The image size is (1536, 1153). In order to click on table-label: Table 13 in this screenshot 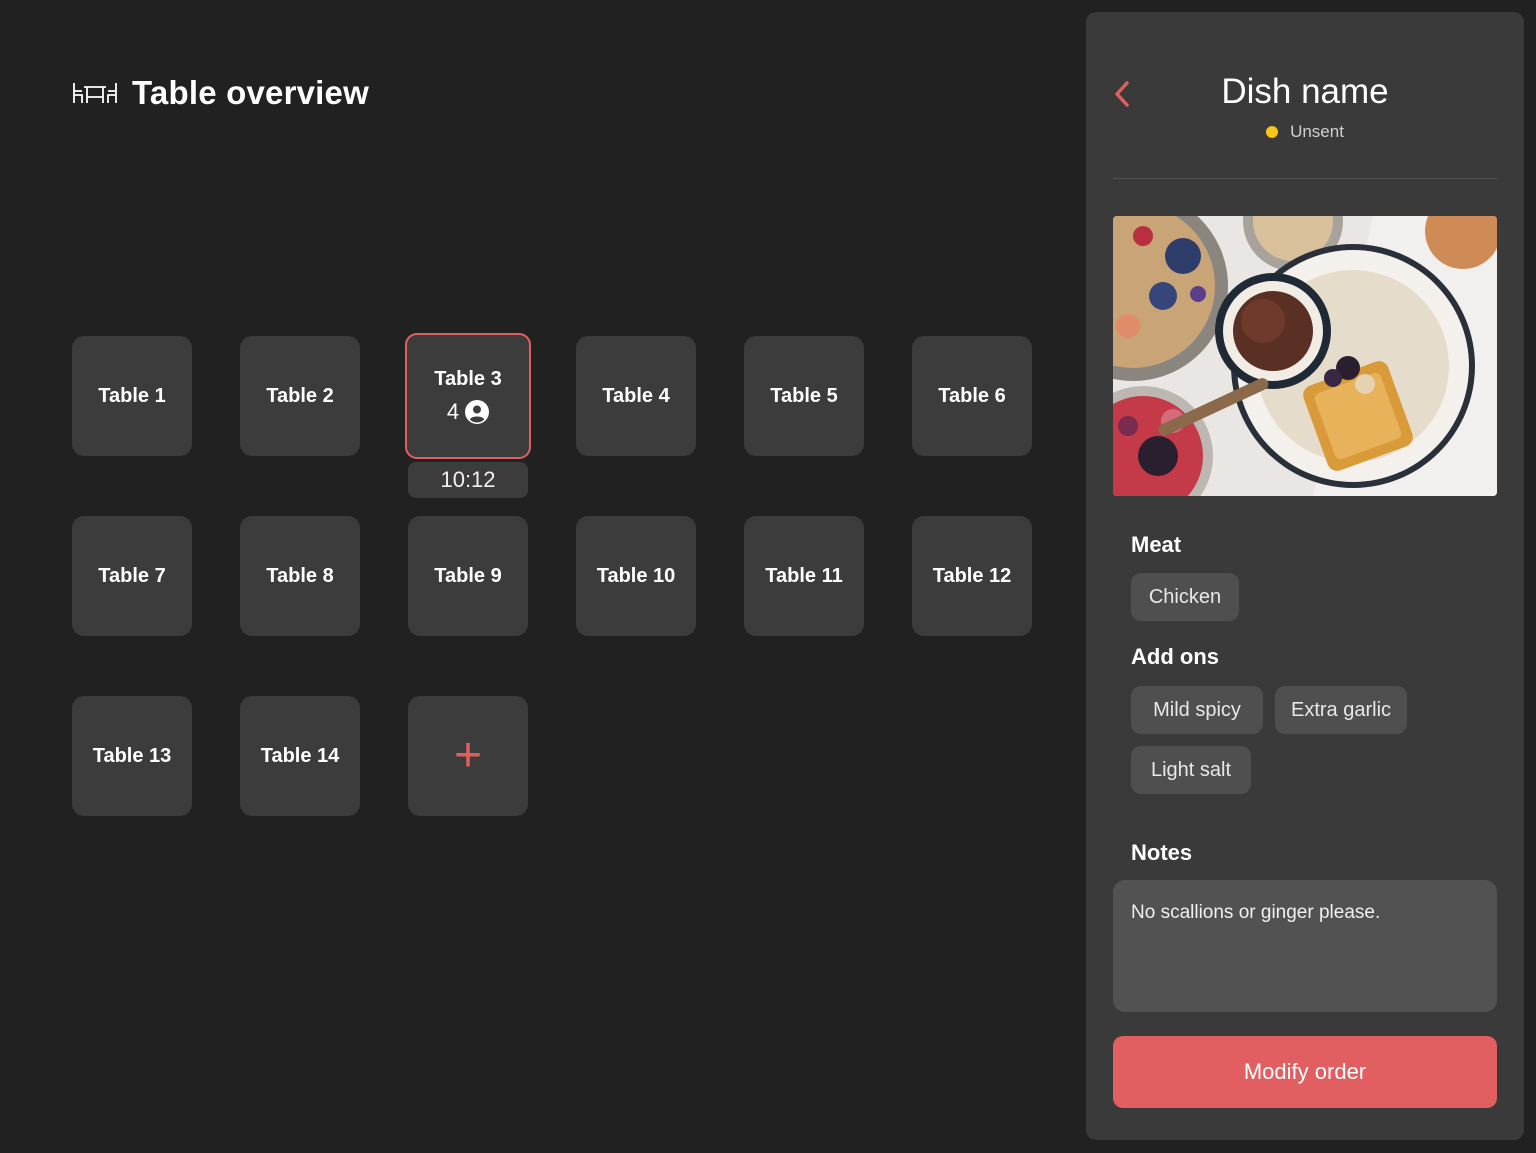, I will do `click(132, 755)`.